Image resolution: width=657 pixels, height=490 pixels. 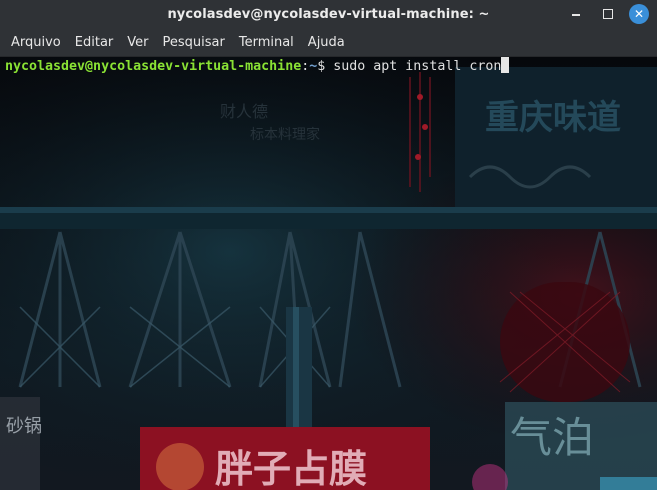 What do you see at coordinates (553, 118) in the screenshot?
I see `svg-text: 重庆味道` at bounding box center [553, 118].